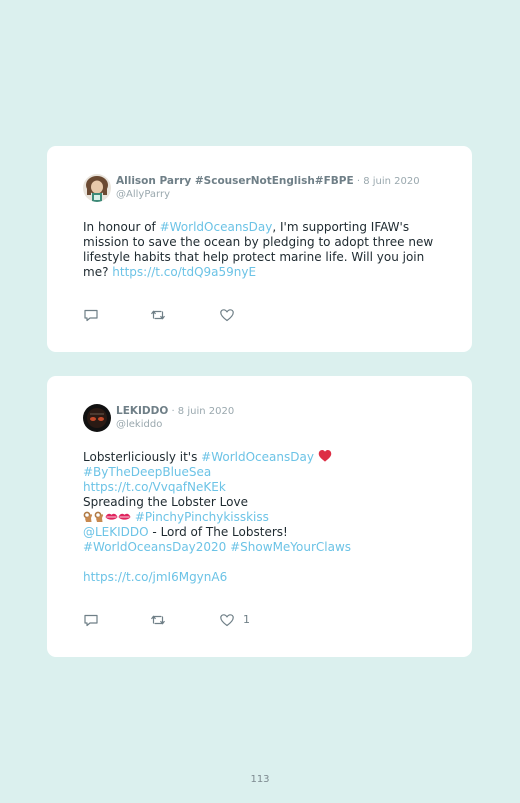 Image resolution: width=520 pixels, height=803 pixels. Describe the element at coordinates (165, 502) in the screenshot. I see `text-line: Spreading the Lobster Love` at that location.